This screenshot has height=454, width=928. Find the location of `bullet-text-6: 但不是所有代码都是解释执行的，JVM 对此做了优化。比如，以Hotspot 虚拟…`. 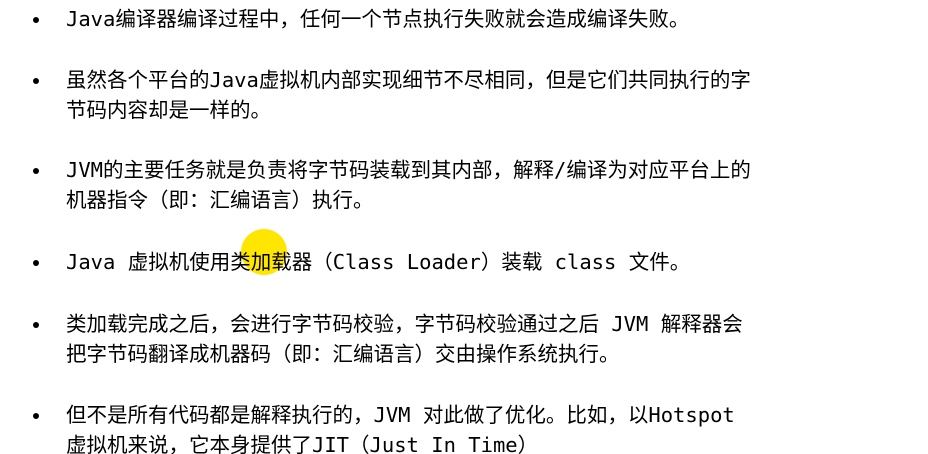

bullet-text-6: 但不是所有代码都是解释执行的，JVM 对此做了优化。比如，以Hotspot 虚拟… is located at coordinates (491, 427).